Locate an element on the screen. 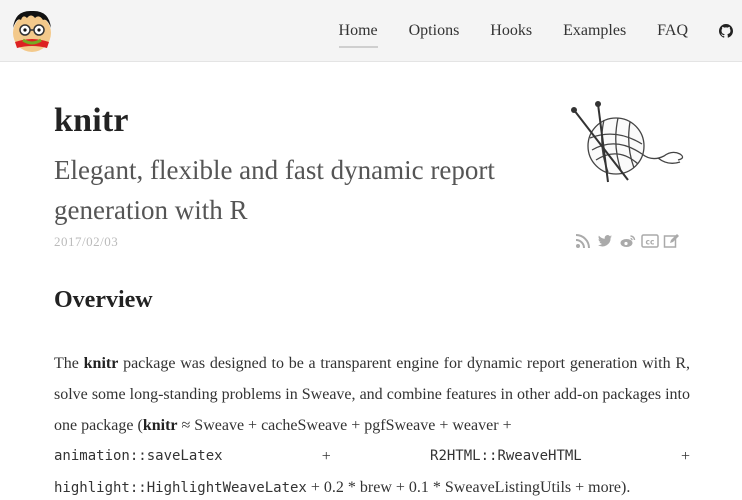  cc-icon: cc is located at coordinates (650, 241).